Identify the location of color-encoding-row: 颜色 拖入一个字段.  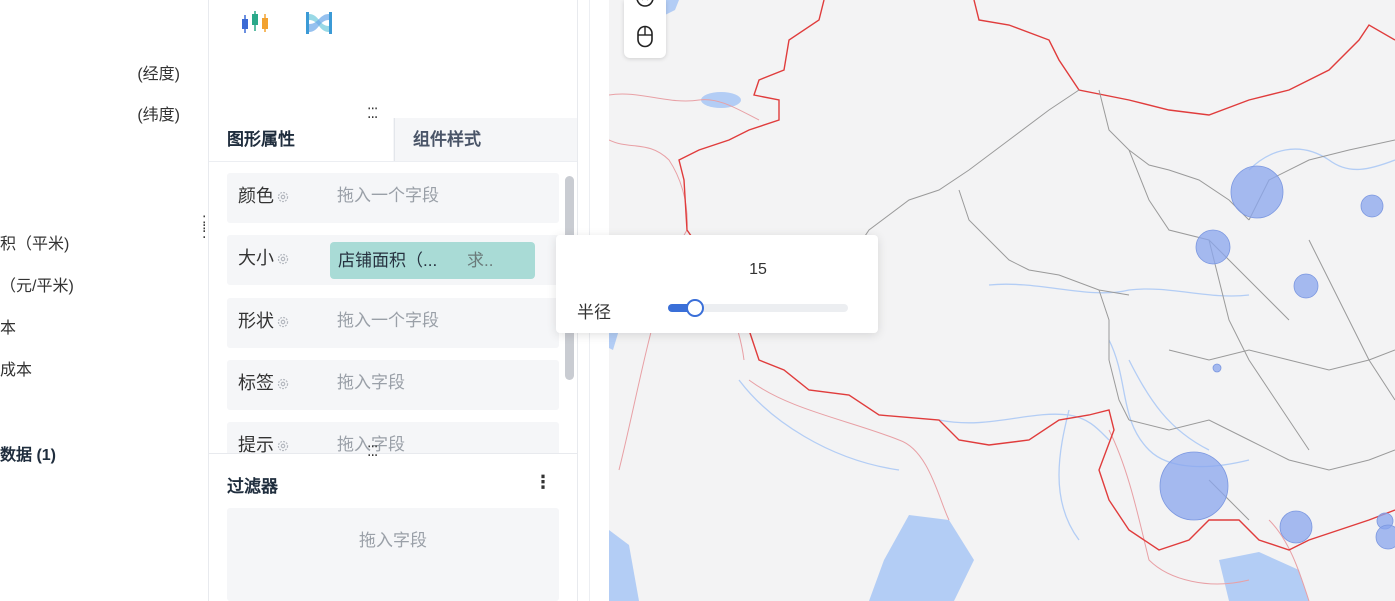
(393, 198).